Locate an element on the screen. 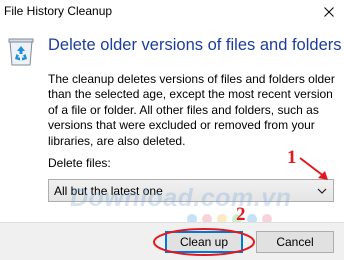 This screenshot has height=260, width=344. annotation-arrow-line is located at coordinates (312, 167).